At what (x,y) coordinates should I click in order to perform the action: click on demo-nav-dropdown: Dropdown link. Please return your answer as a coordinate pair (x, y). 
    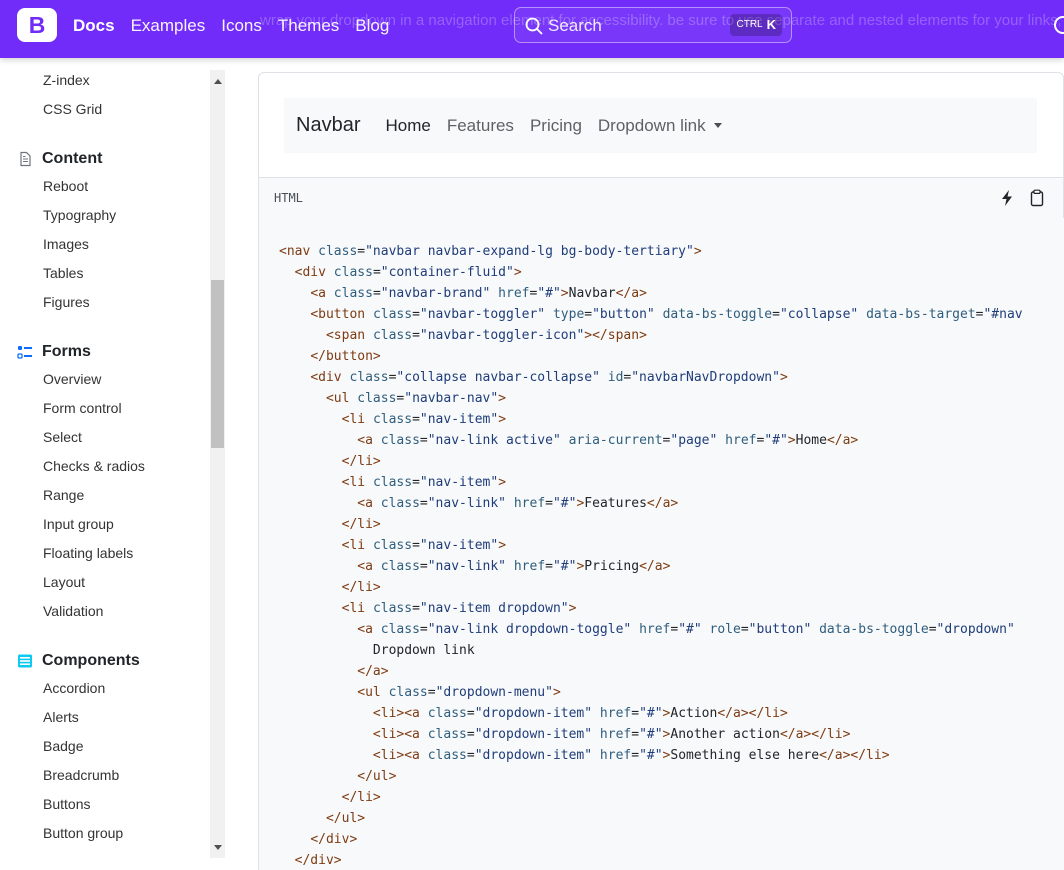
    Looking at the image, I should click on (660, 126).